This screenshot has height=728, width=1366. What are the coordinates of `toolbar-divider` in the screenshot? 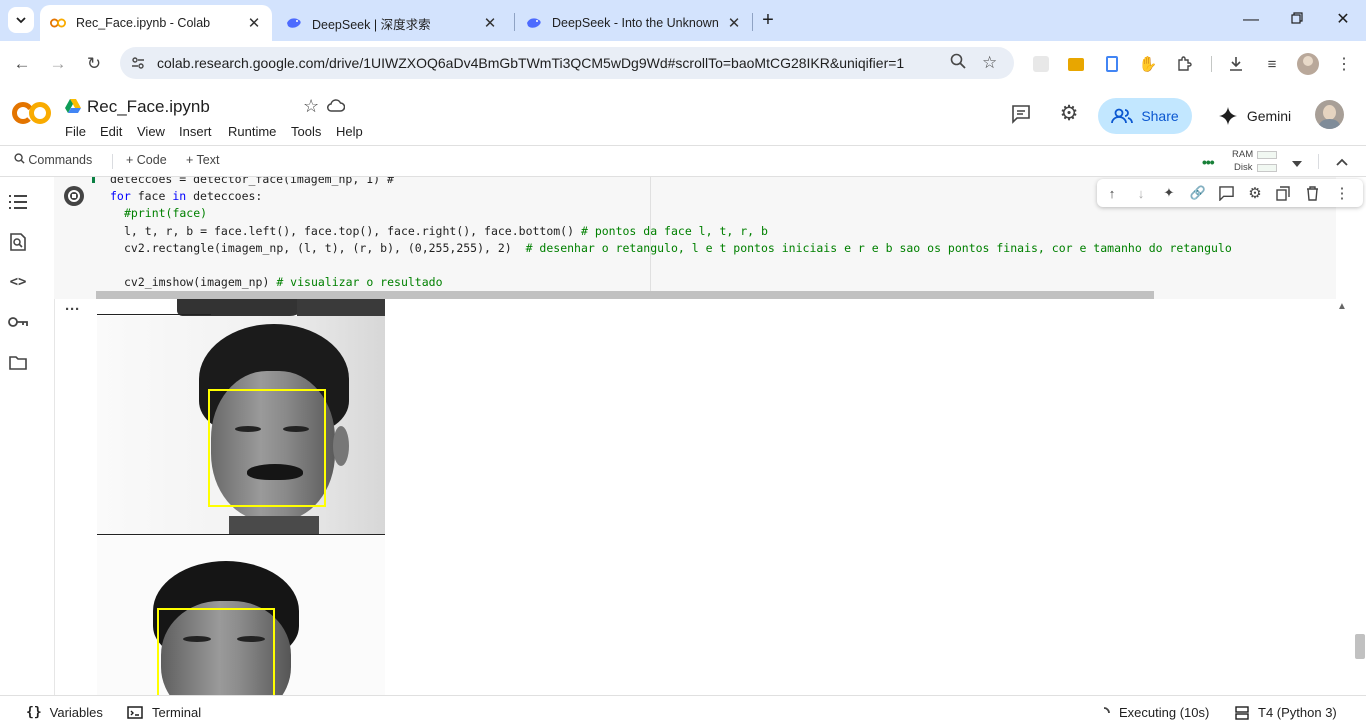 It's located at (1211, 64).